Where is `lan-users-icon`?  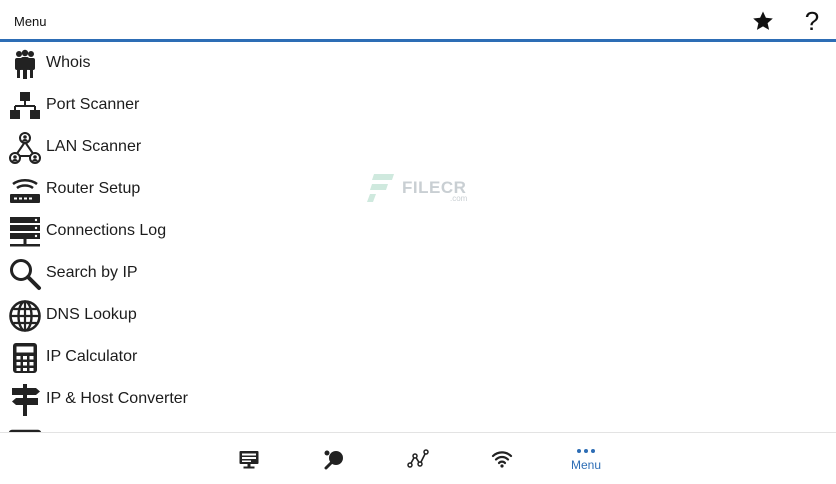 lan-users-icon is located at coordinates (25, 148).